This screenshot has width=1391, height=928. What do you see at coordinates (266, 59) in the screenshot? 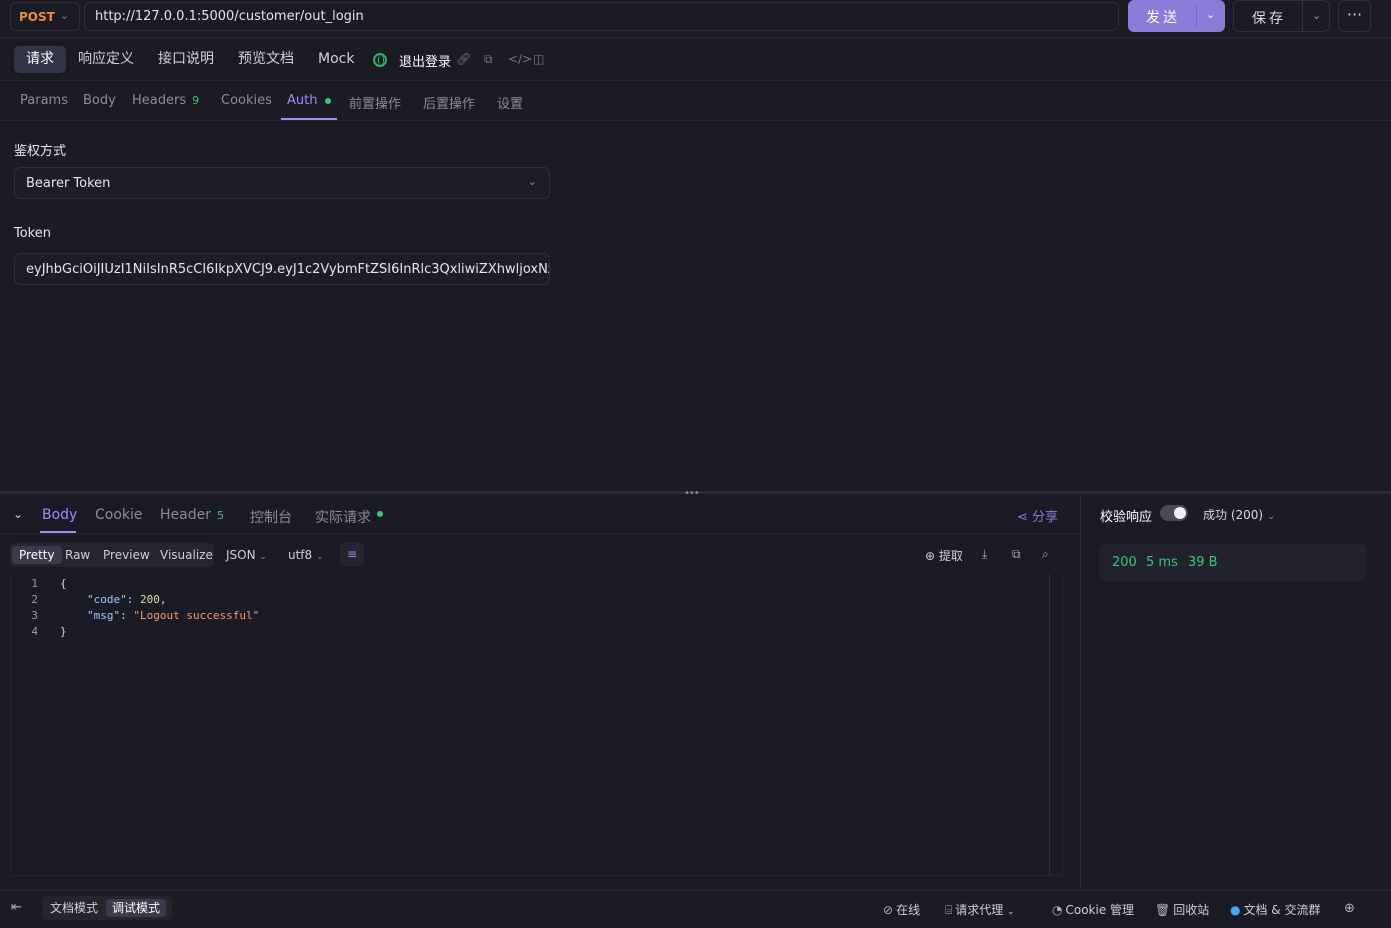
I see `tab-preview-docs: 预览文档` at bounding box center [266, 59].